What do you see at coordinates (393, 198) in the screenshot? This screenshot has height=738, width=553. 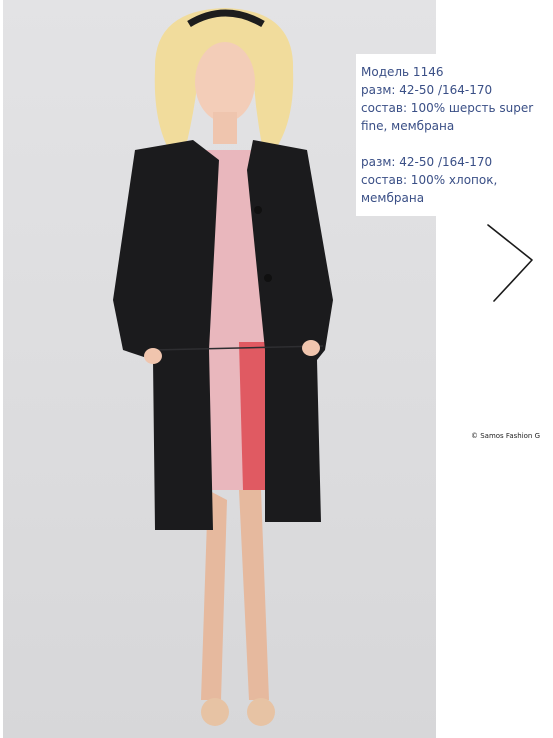 I see `composition-line: мембрана` at bounding box center [393, 198].